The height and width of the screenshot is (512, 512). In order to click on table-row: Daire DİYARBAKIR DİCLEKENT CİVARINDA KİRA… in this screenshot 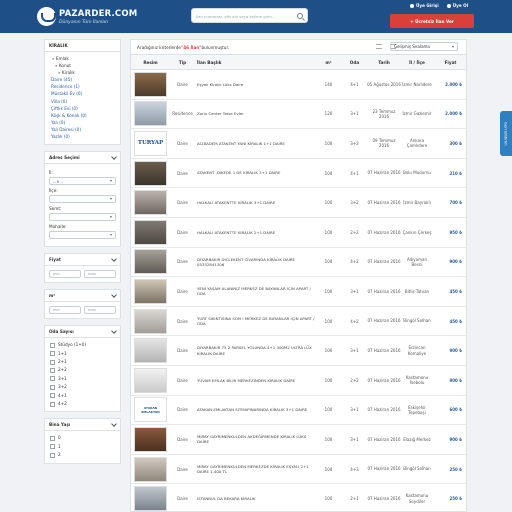, I will do `click(298, 262)`.